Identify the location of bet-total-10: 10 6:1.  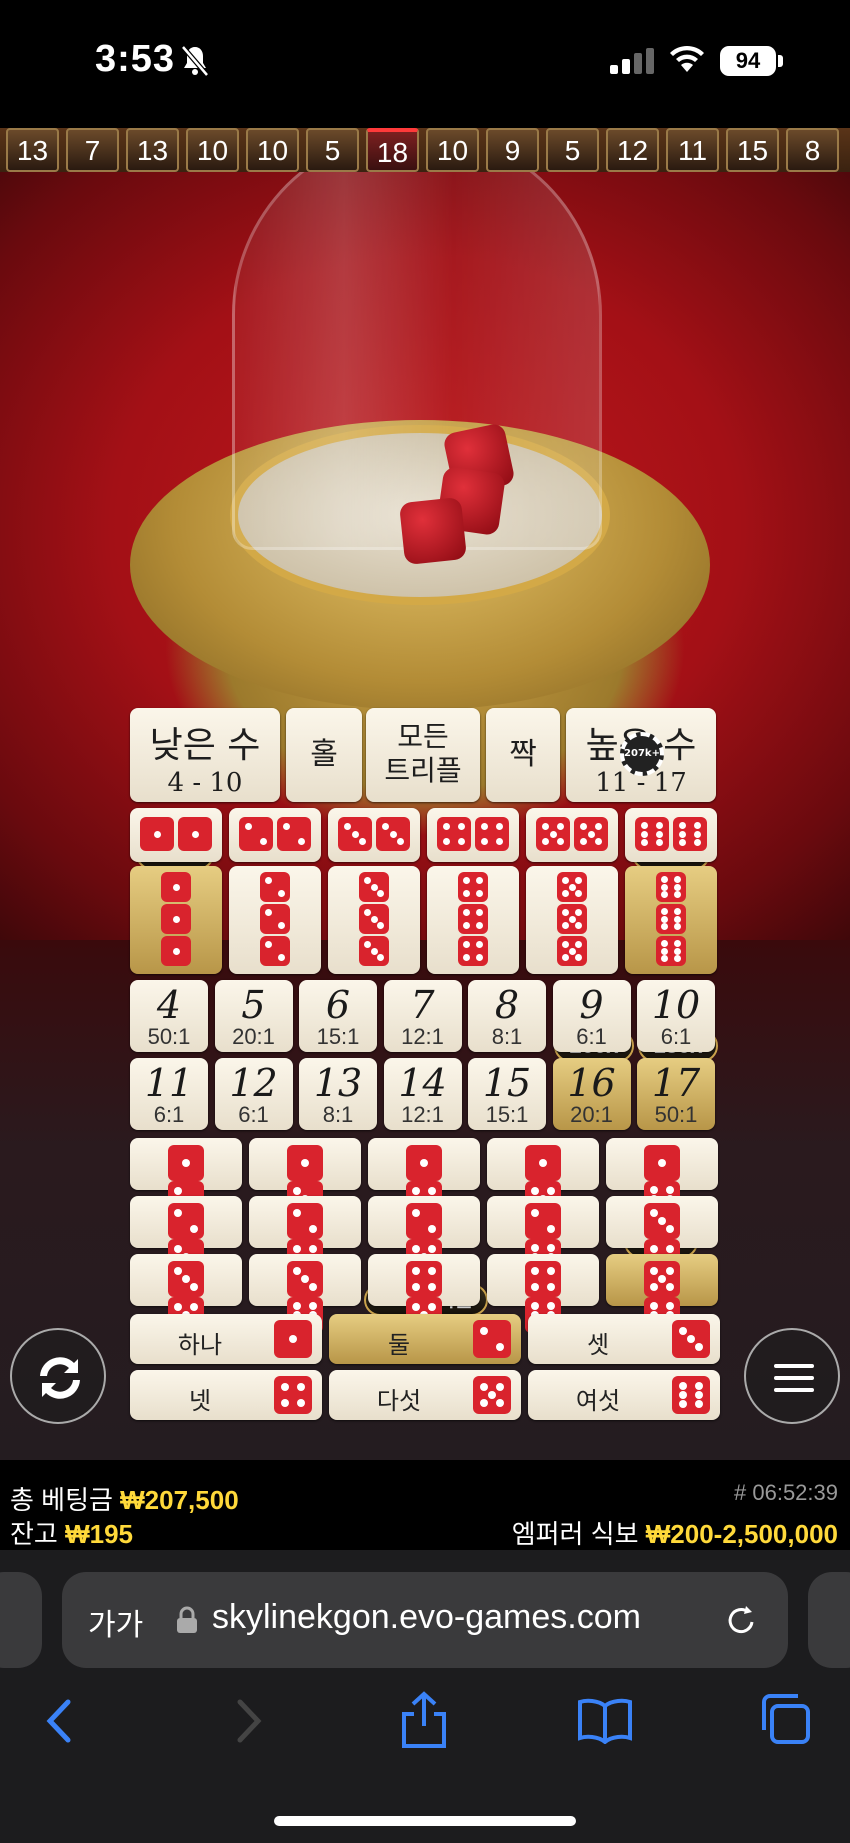
(676, 1016).